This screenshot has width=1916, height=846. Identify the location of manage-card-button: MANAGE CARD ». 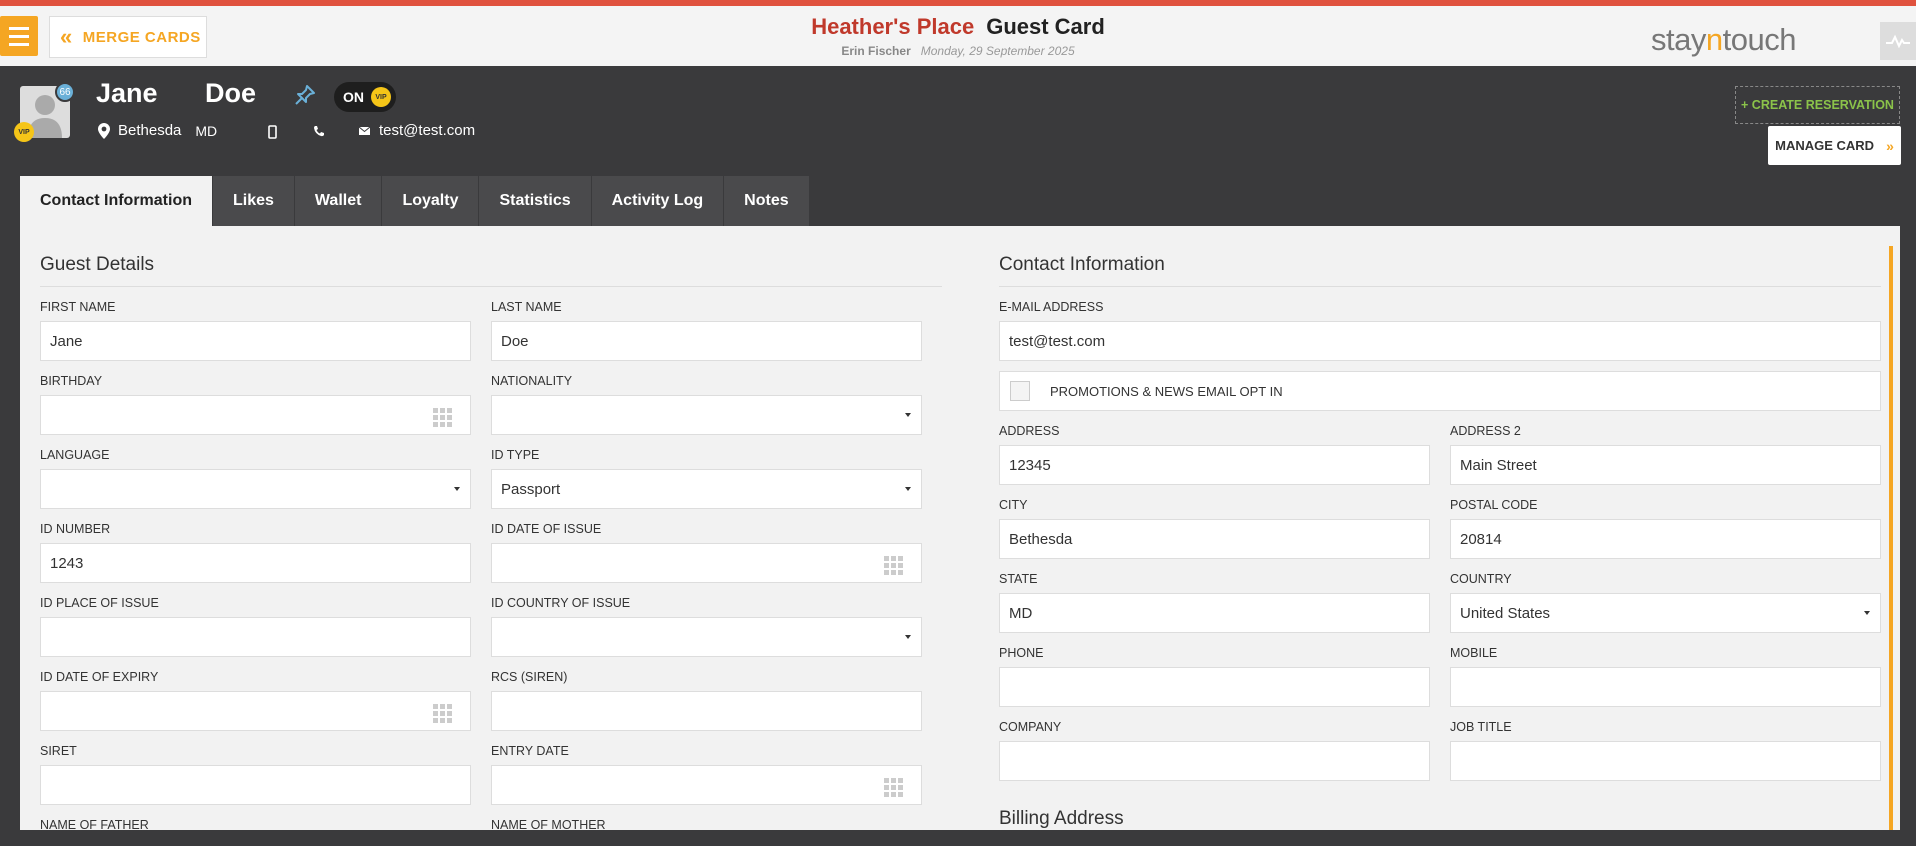
(1834, 145).